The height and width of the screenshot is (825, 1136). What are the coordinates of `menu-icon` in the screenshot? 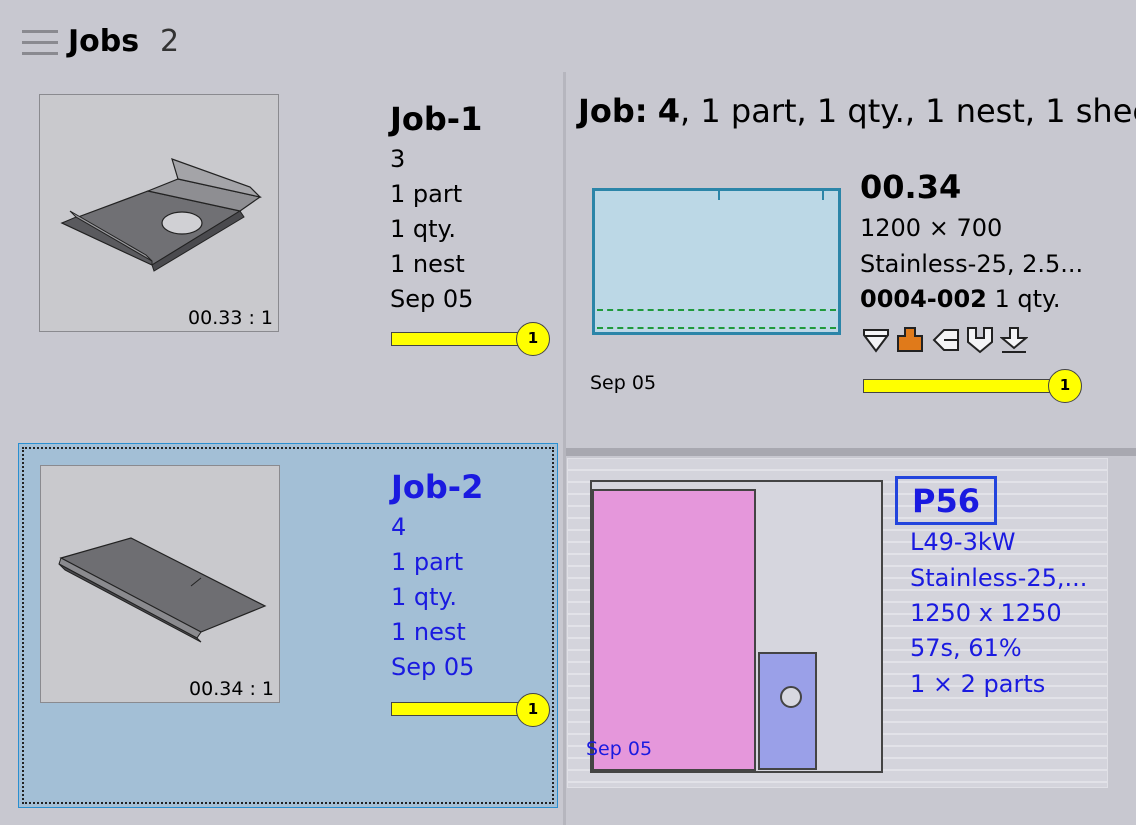 It's located at (40, 43).